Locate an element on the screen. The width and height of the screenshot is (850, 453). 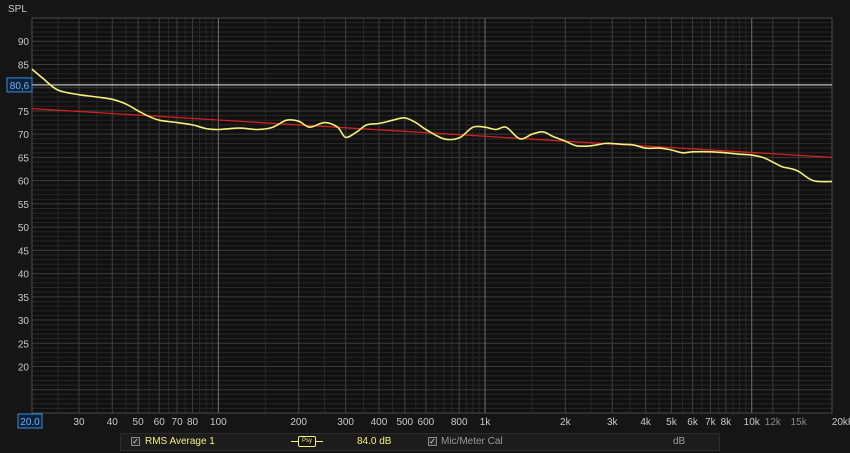
x-tick-label: 10k is located at coordinates (752, 422).